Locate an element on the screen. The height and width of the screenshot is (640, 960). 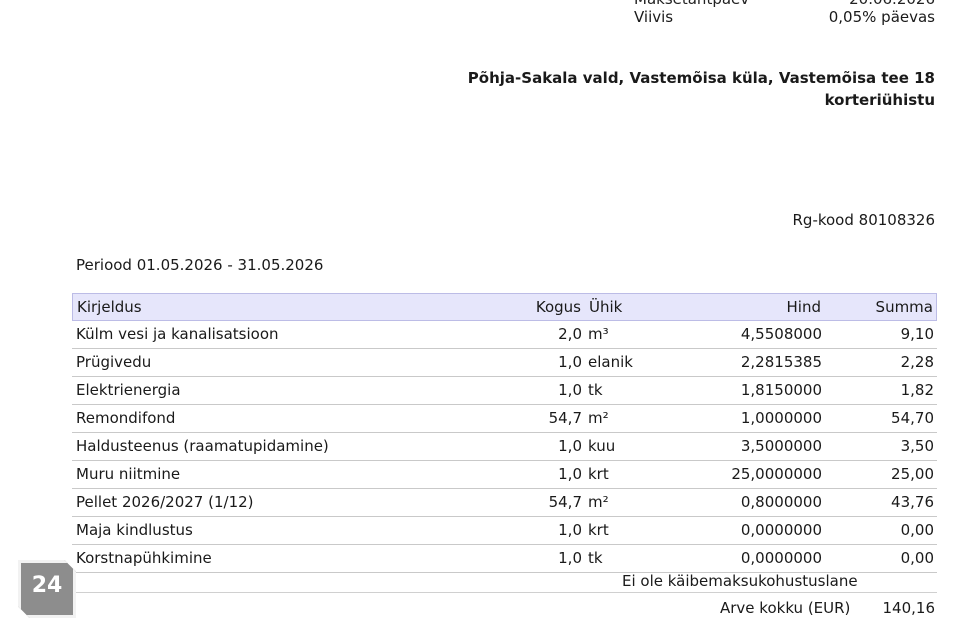
billing-period: Periood 01.05.2026 - 31.05.2026 is located at coordinates (200, 265).